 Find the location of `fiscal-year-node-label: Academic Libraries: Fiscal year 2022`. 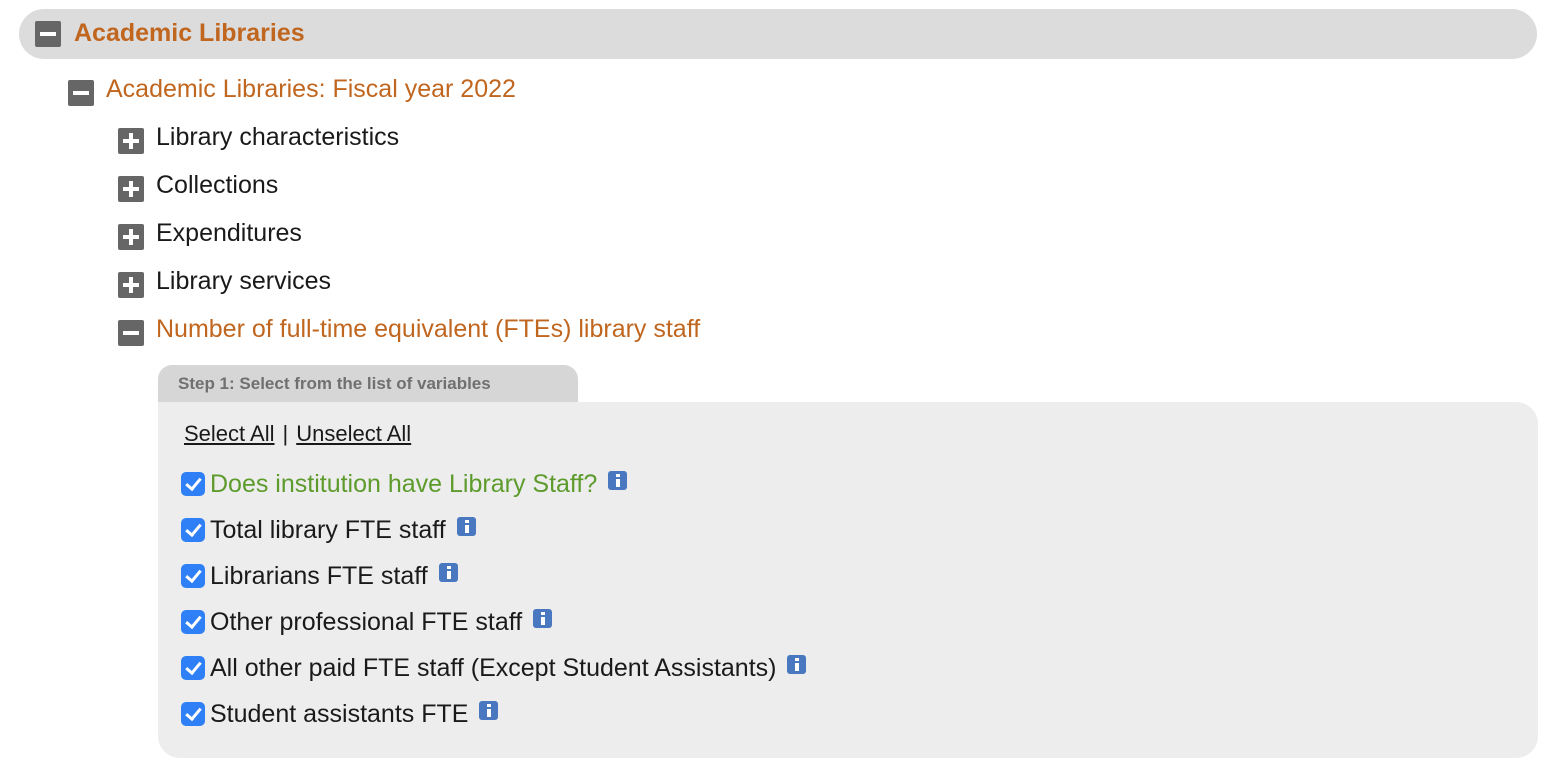

fiscal-year-node-label: Academic Libraries: Fiscal year 2022 is located at coordinates (311, 89).